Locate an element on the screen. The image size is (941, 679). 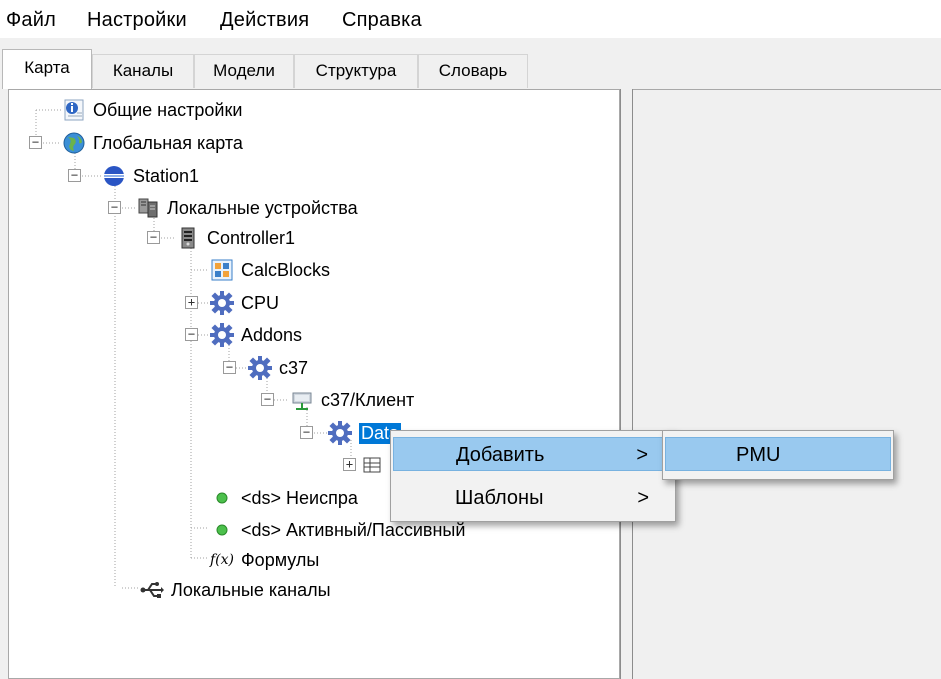
devices-icon is located at coordinates (148, 208).